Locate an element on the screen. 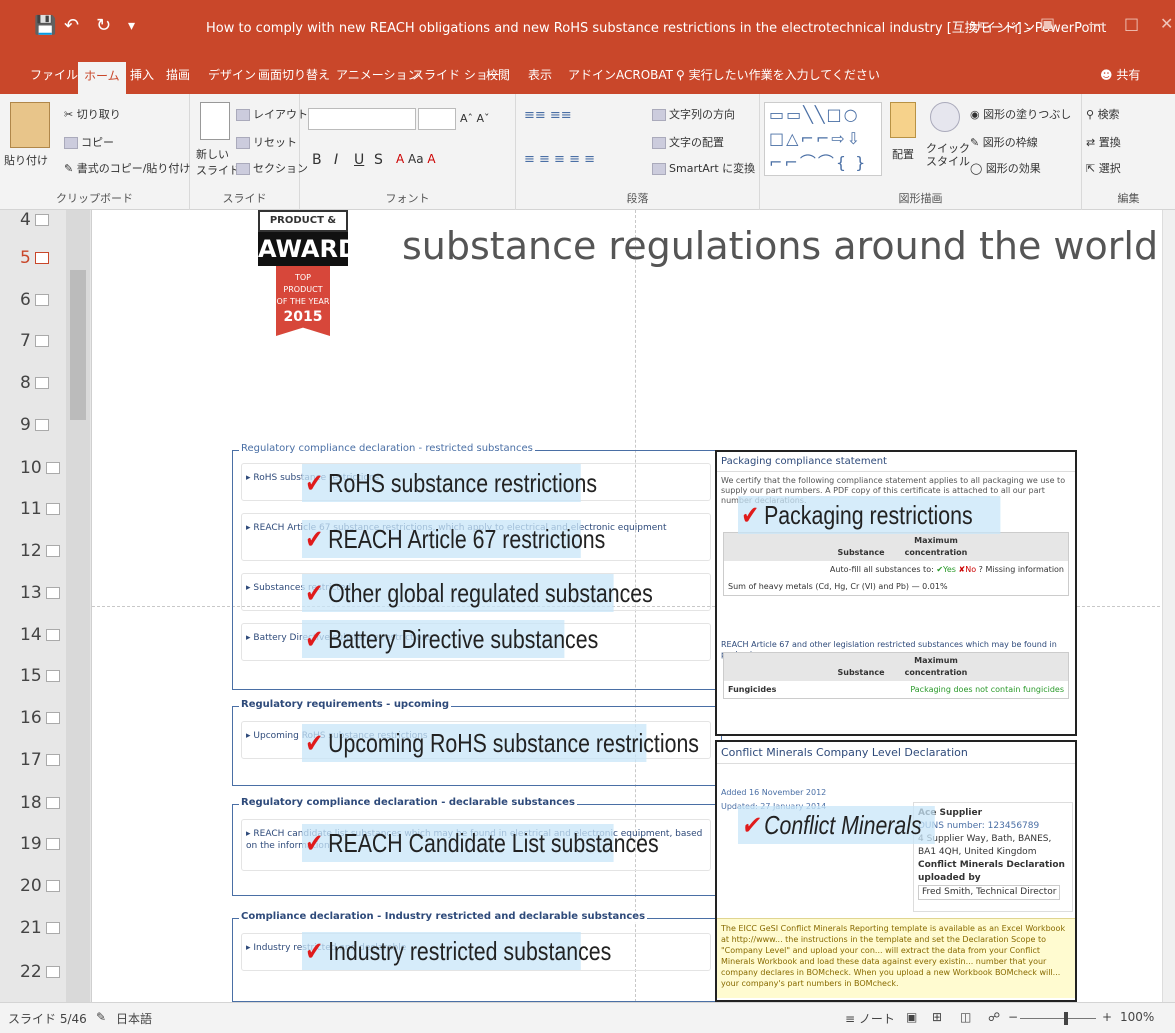 Image resolution: width=1175 pixels, height=1033 pixels. tab-acrobat: ACROBAT is located at coordinates (644, 77).